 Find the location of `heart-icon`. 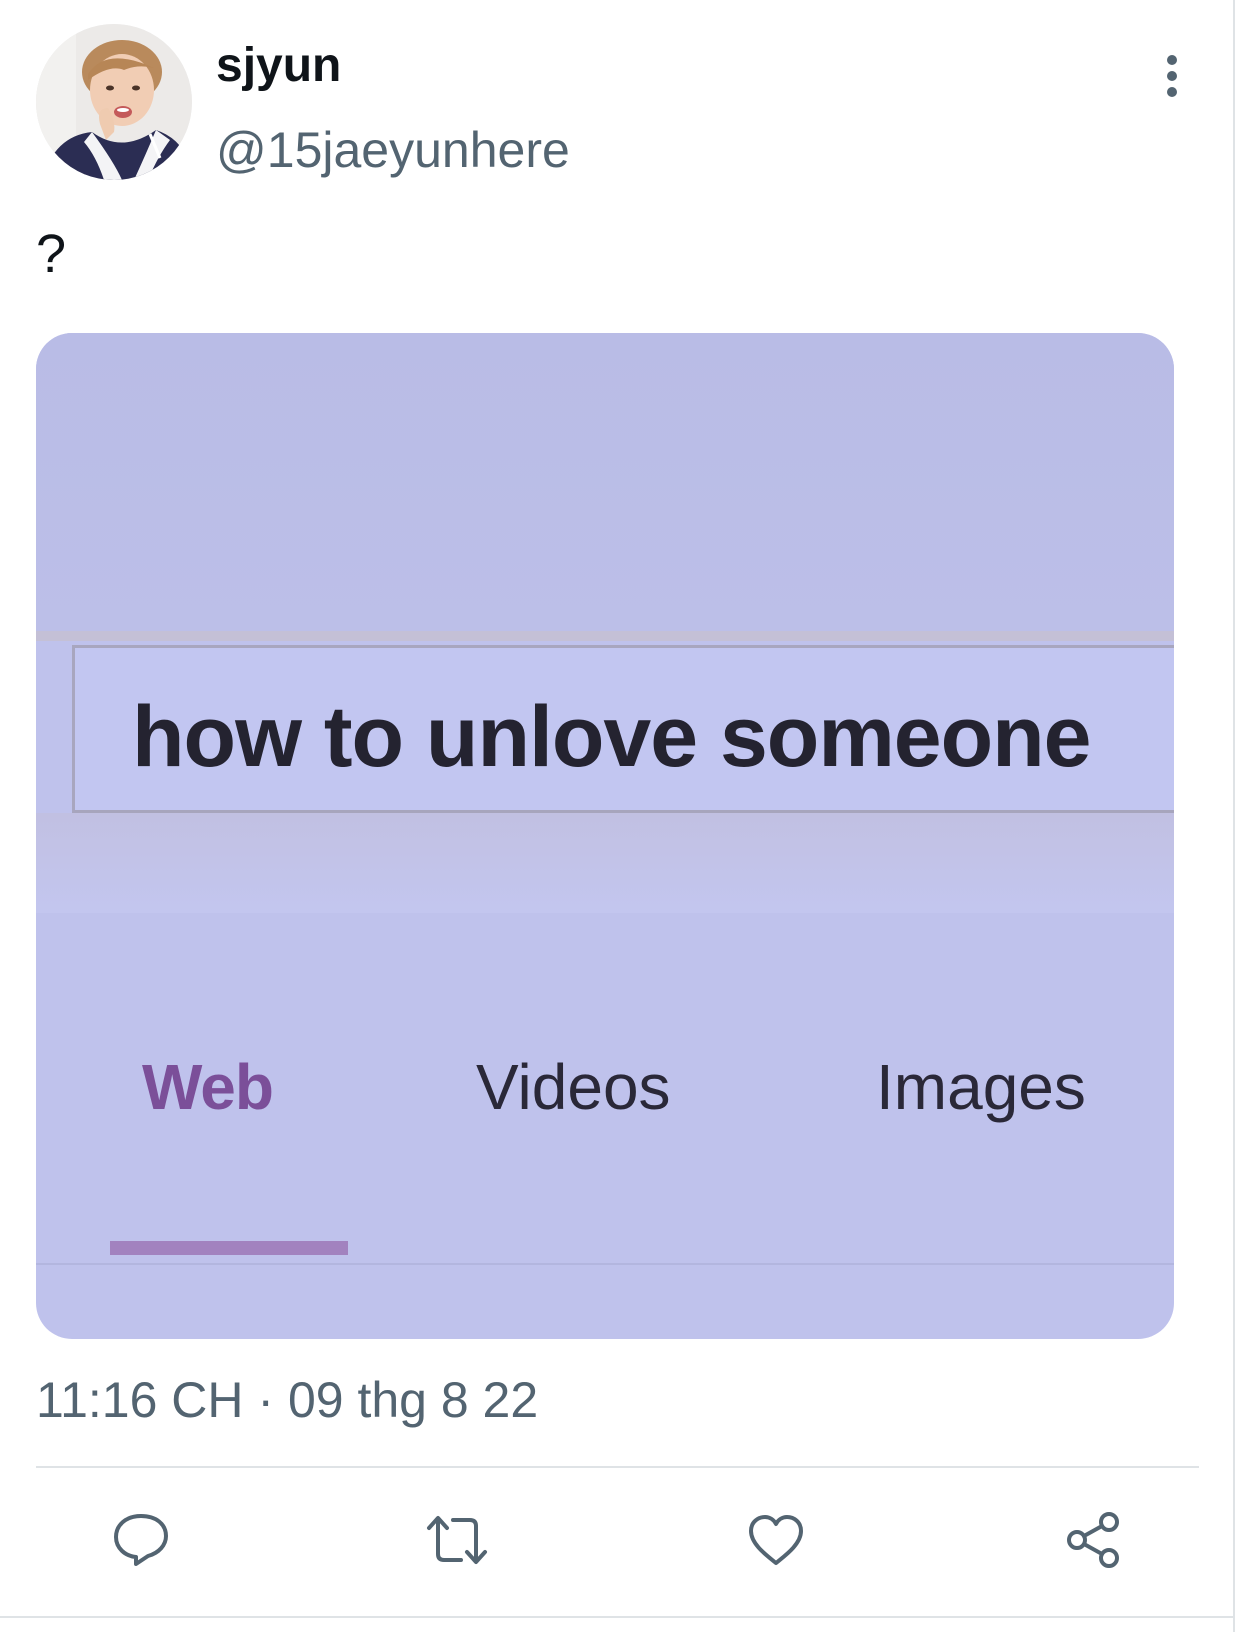

heart-icon is located at coordinates (776, 1540).